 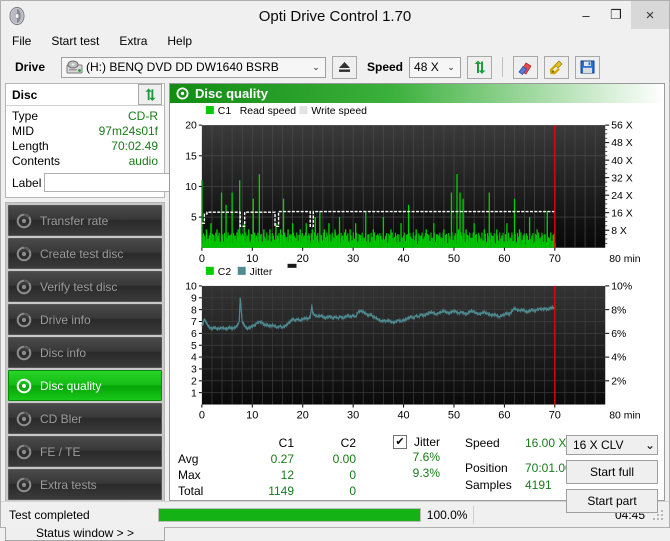 I want to click on samples-readout-label: Samples, so click(x=488, y=484).